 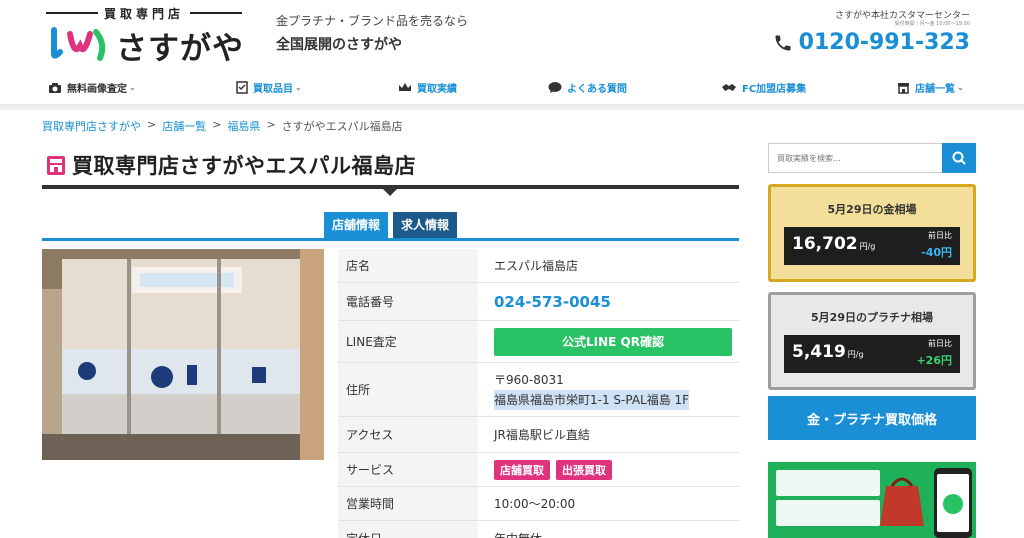 What do you see at coordinates (930, 87) in the screenshot?
I see `nav-store-list: 店舗一覧 ⌄` at bounding box center [930, 87].